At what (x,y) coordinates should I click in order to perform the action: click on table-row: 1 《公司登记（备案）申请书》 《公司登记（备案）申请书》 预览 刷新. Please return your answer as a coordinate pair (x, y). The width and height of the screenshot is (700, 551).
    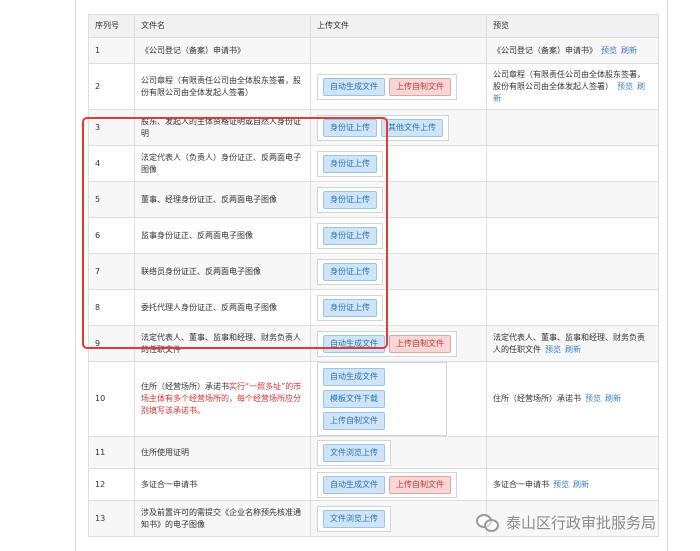
    Looking at the image, I should click on (373, 50).